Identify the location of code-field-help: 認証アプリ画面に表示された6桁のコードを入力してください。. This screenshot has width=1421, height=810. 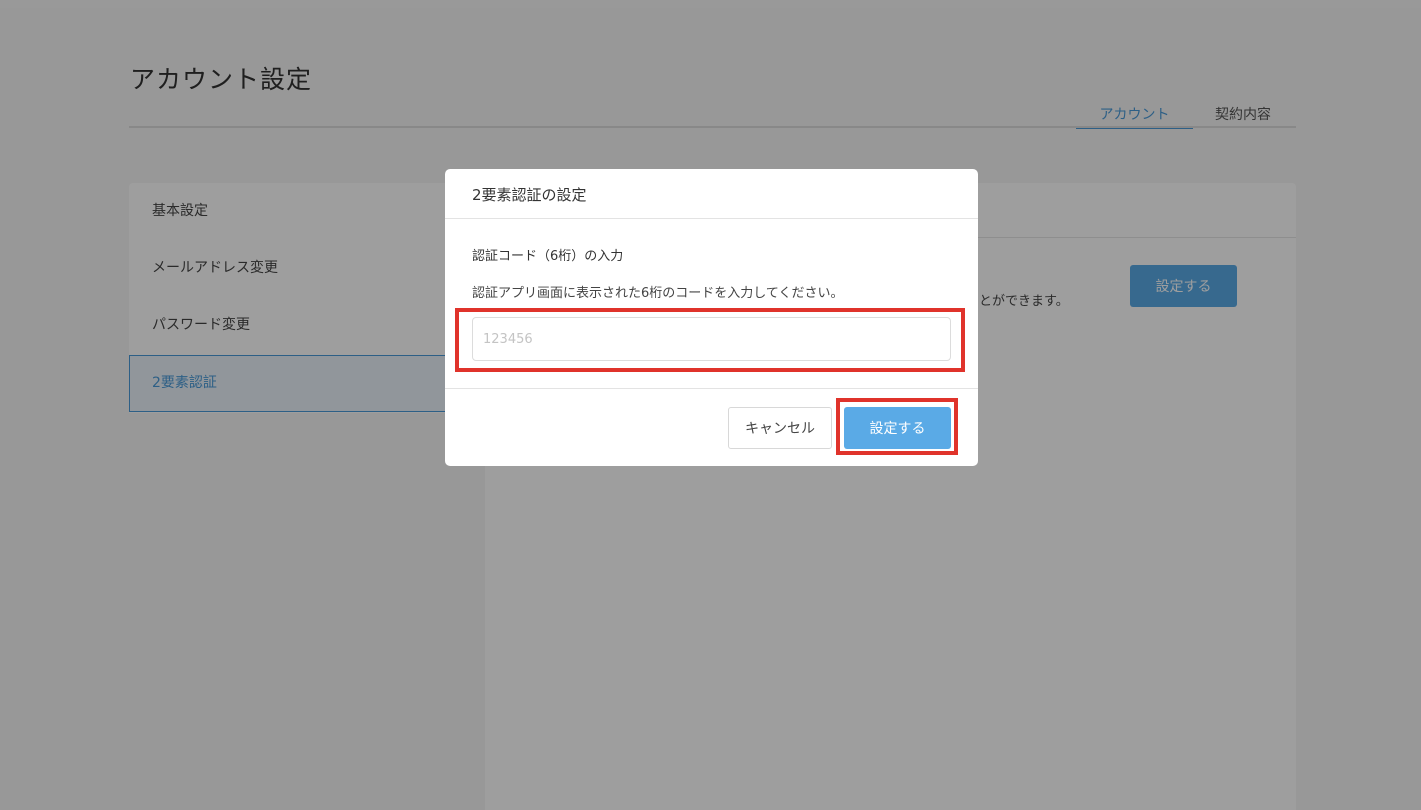
(658, 293).